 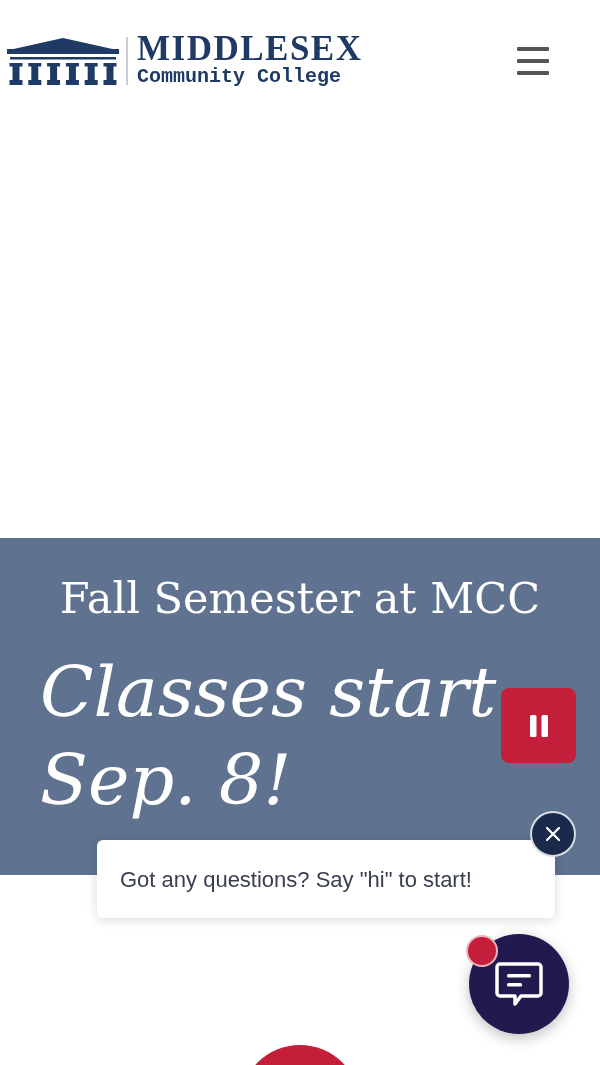 I want to click on college-name: MIDDLESEX, so click(x=250, y=49).